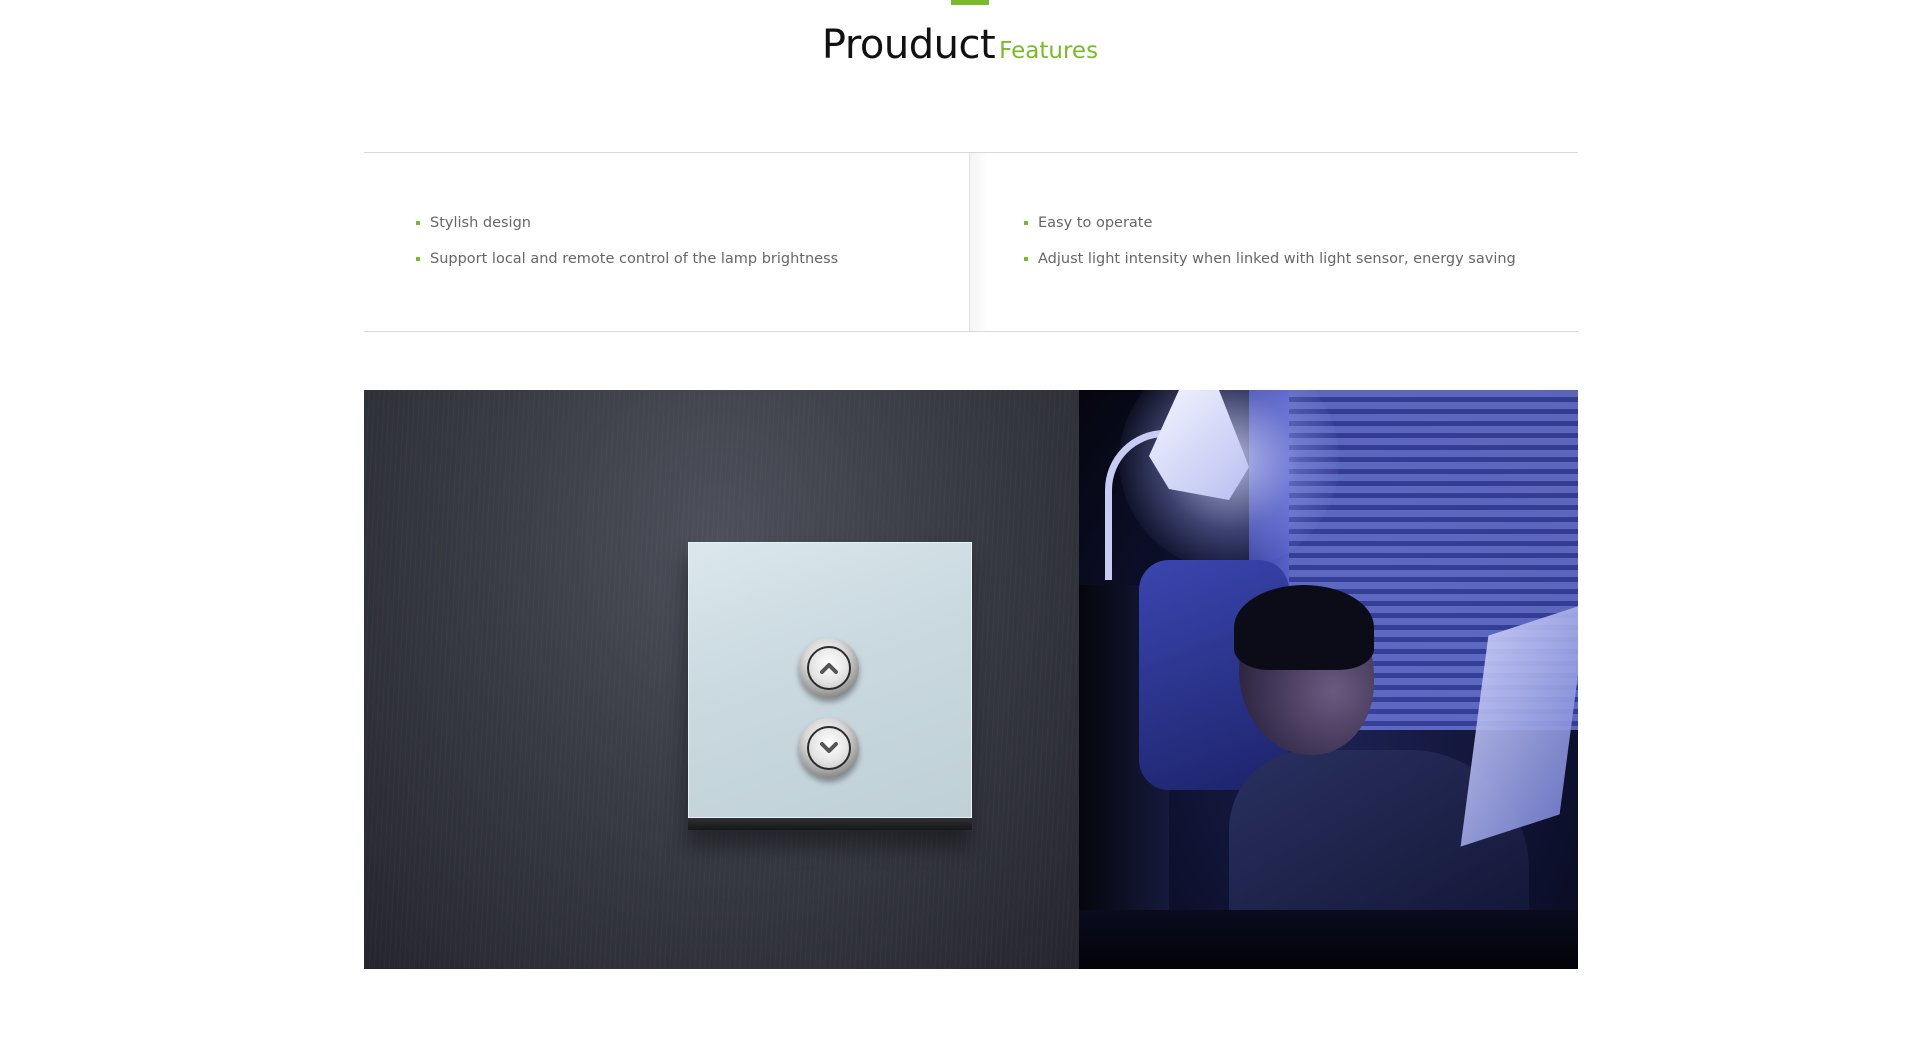  I want to click on dimmer-down-ring, so click(829, 748).